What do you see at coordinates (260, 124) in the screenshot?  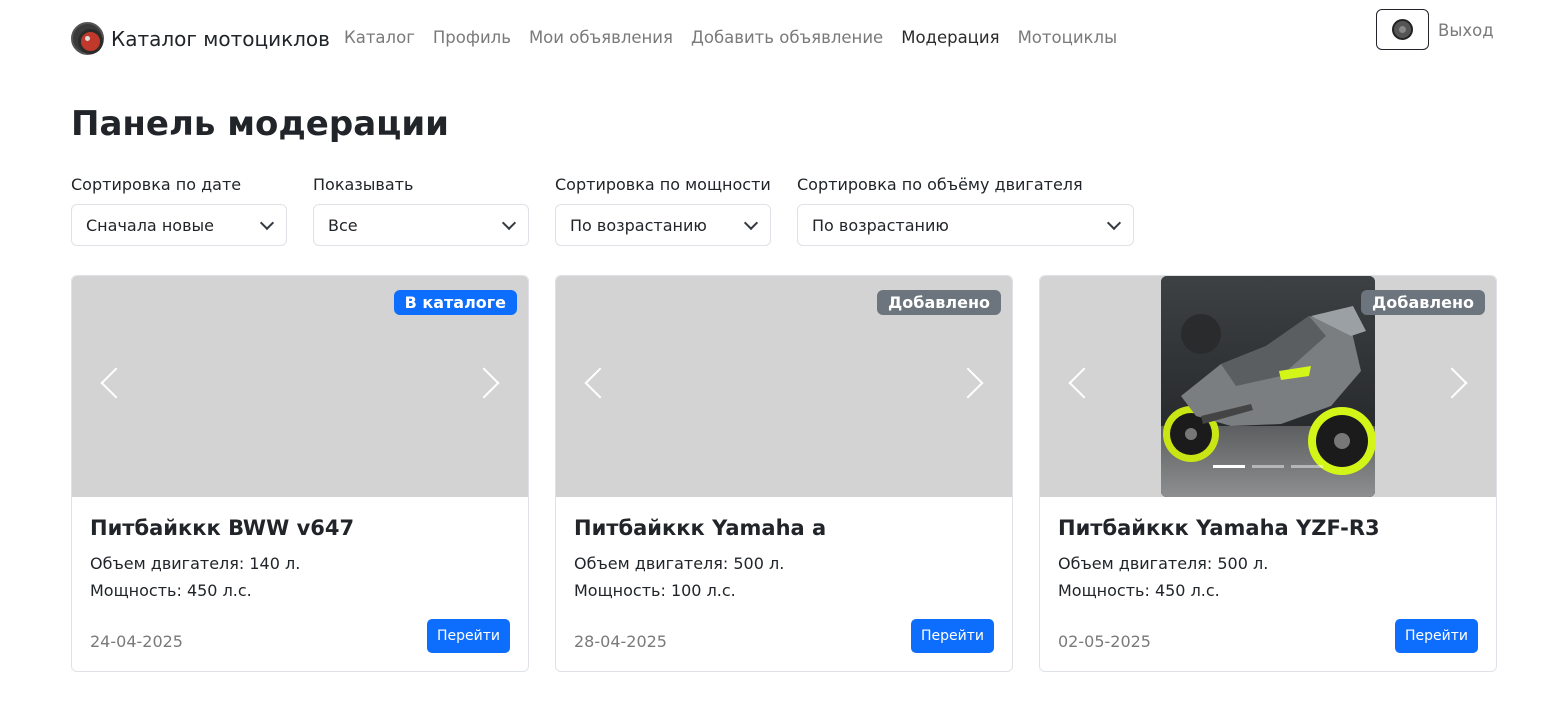 I see `page-title: Панель модерации` at bounding box center [260, 124].